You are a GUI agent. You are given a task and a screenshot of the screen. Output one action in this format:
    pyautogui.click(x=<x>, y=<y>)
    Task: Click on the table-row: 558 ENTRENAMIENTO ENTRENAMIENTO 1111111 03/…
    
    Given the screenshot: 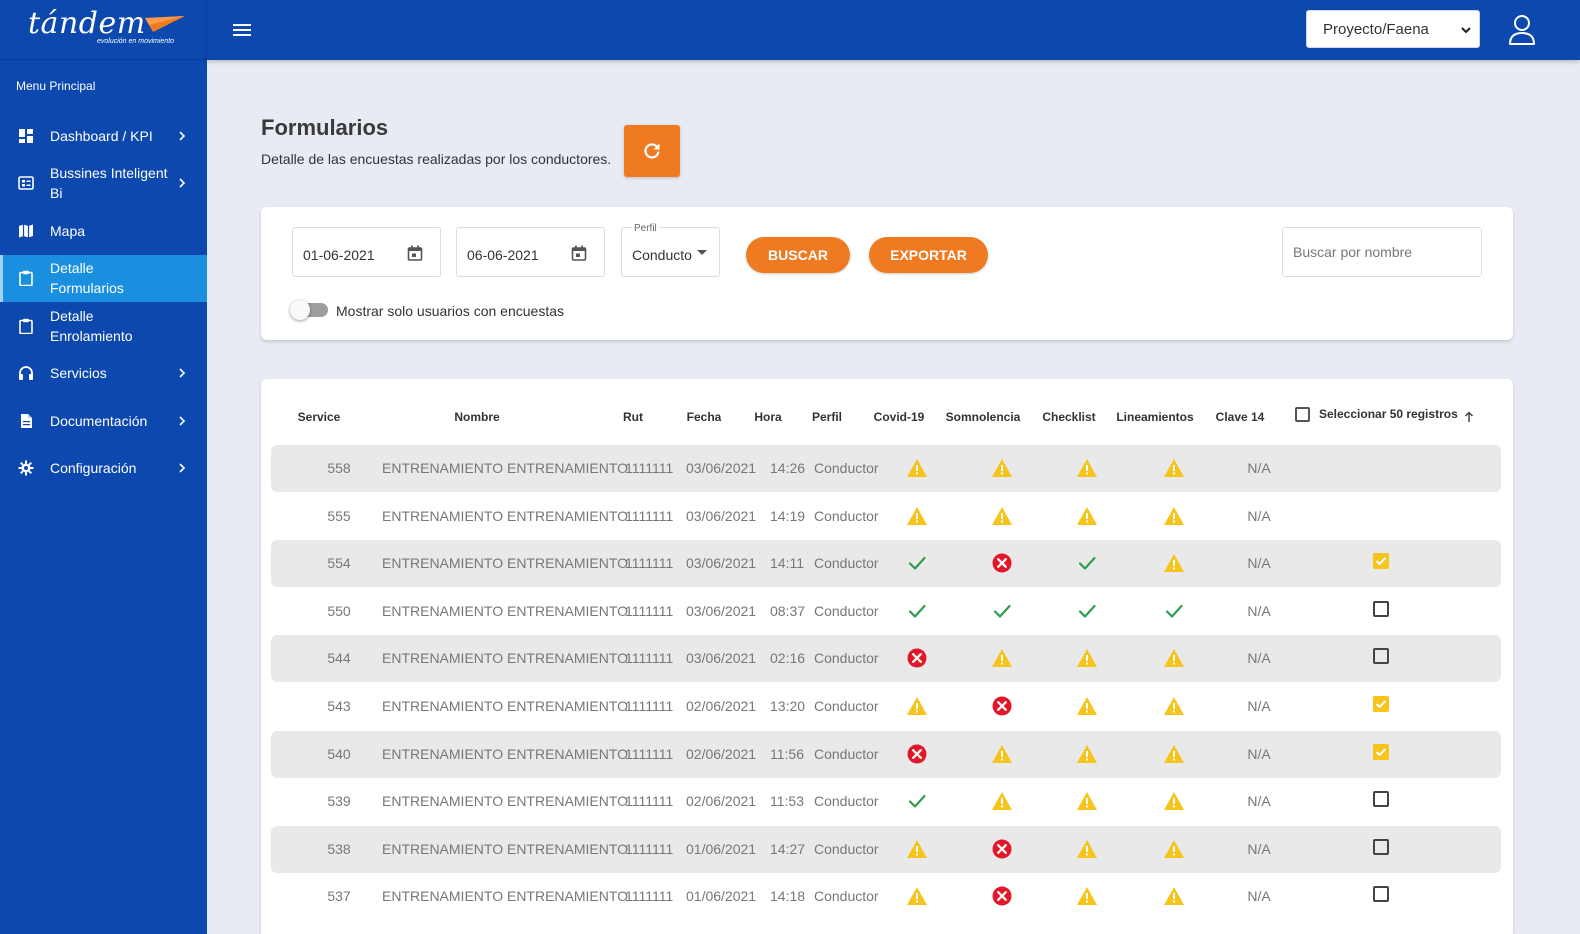 What is the action you would take?
    pyautogui.click(x=886, y=468)
    